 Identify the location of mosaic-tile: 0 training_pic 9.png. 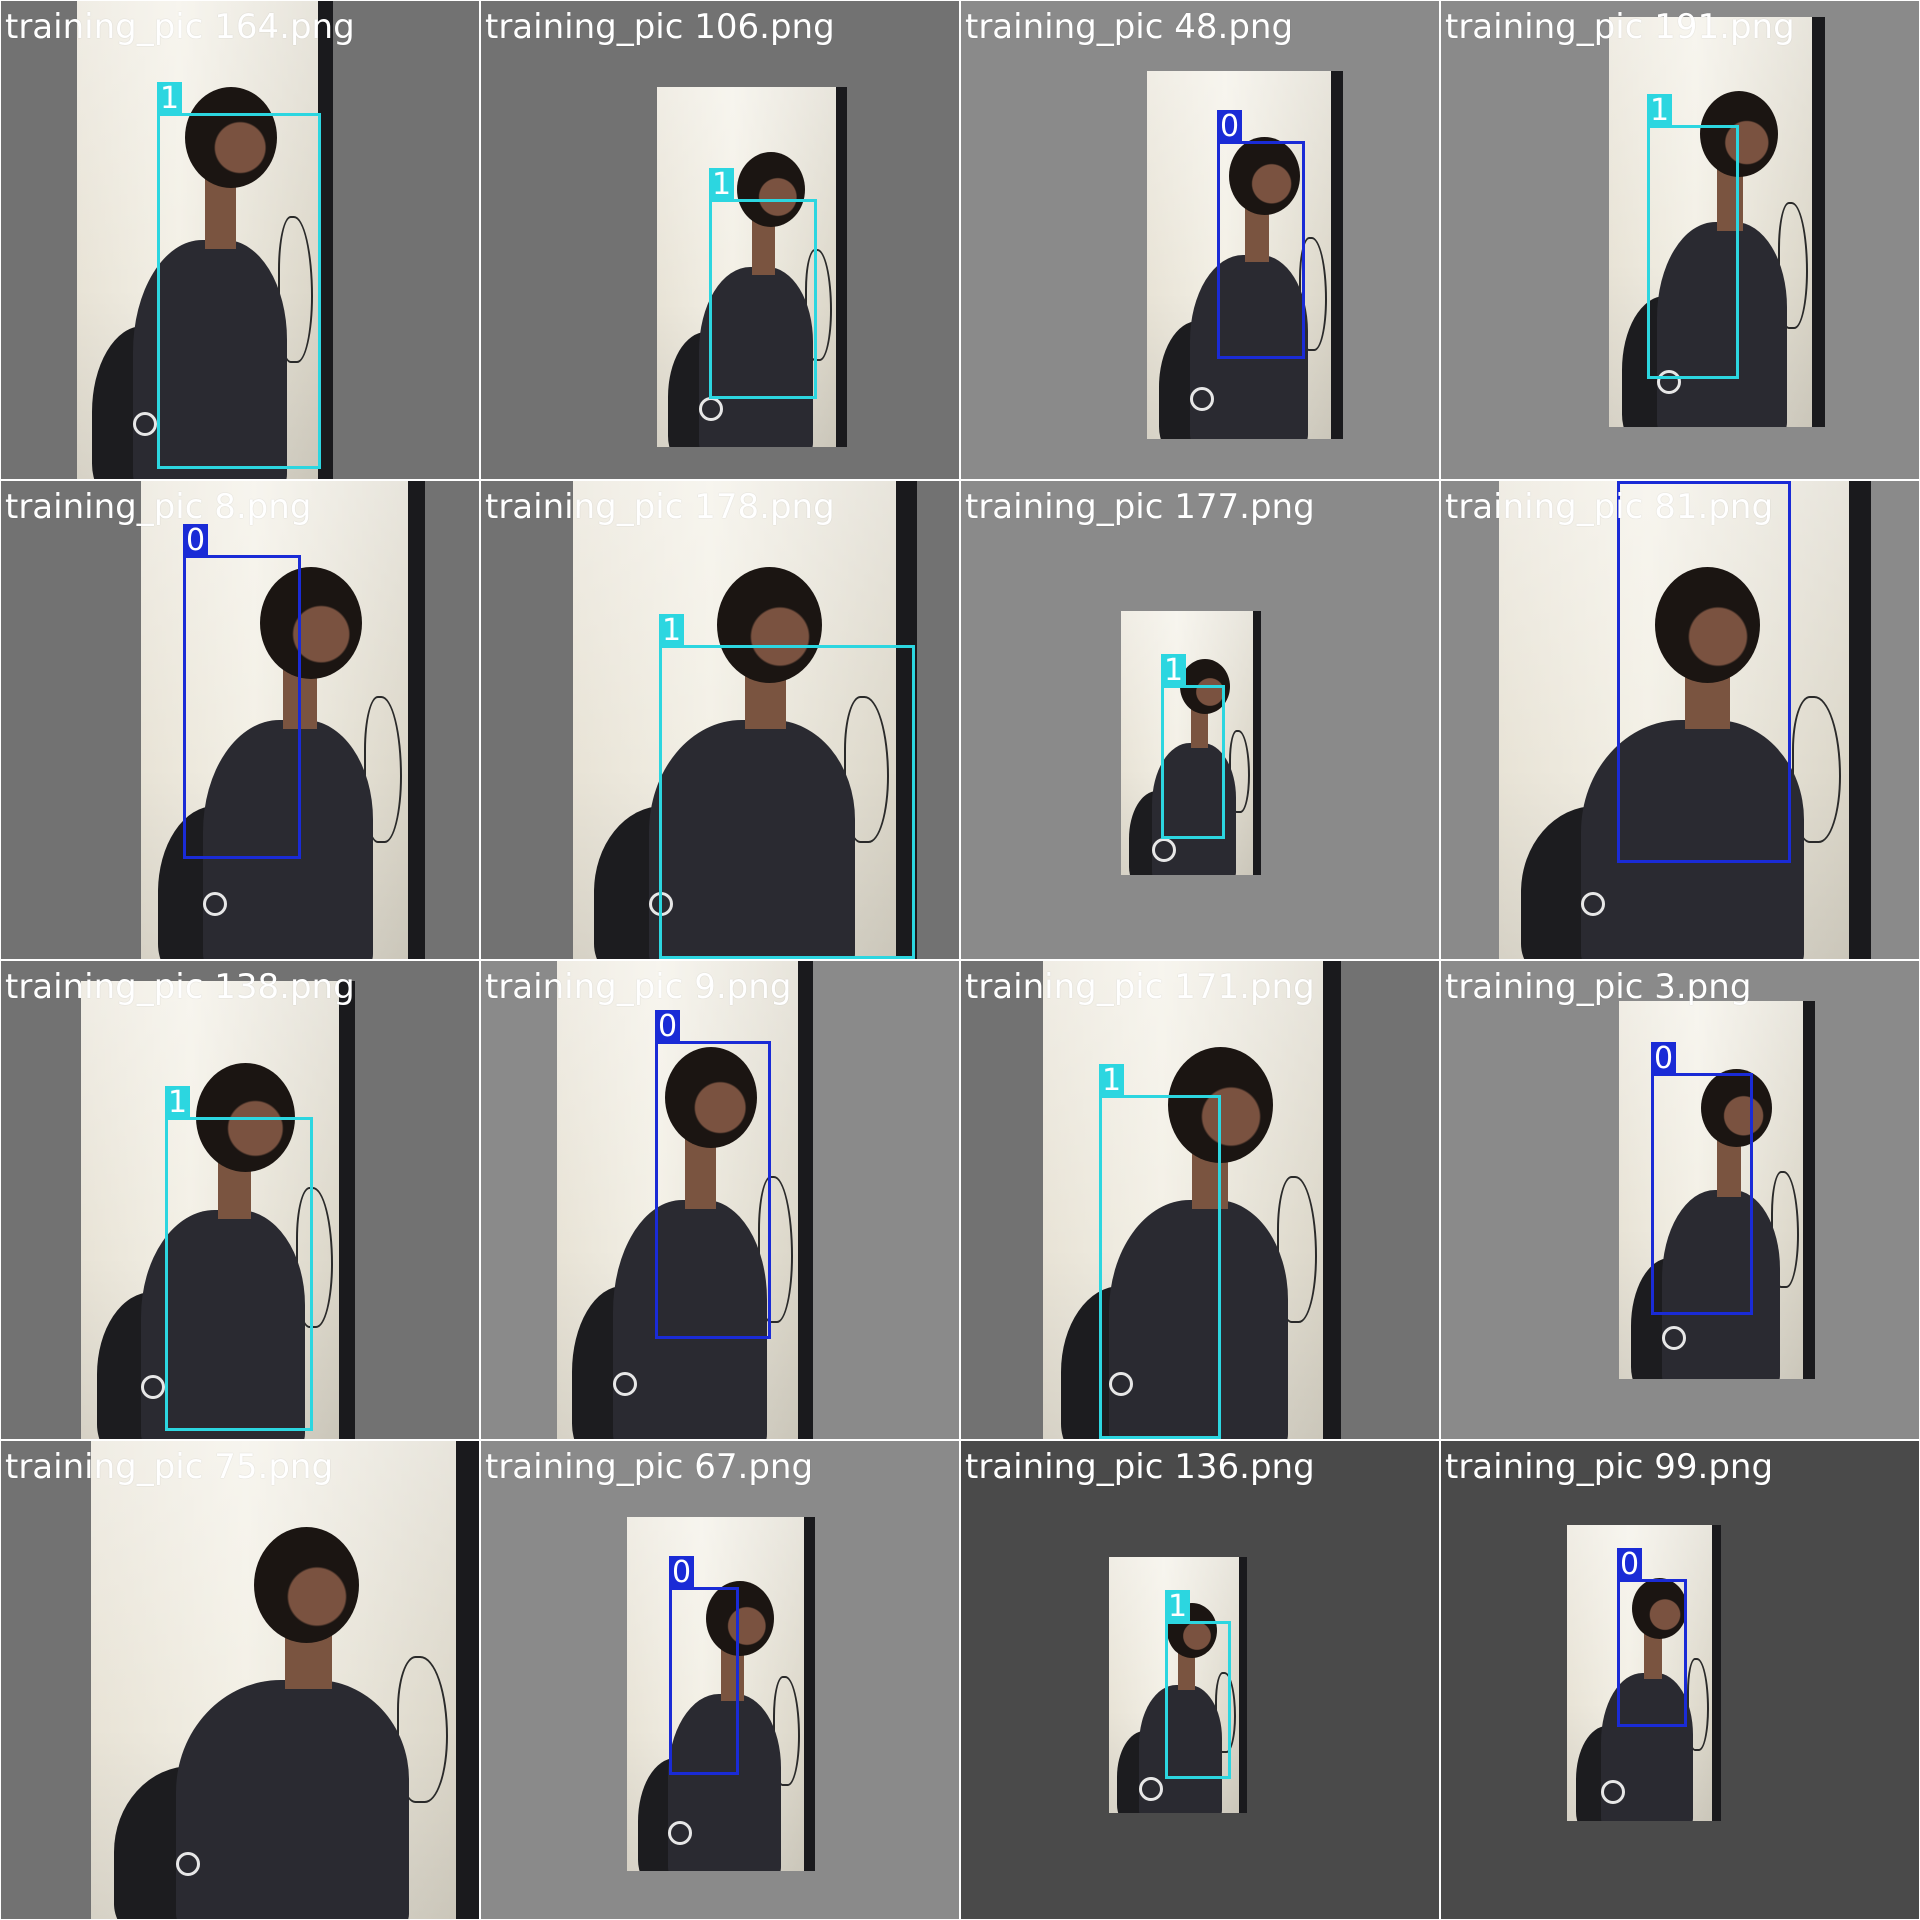
(720, 1200).